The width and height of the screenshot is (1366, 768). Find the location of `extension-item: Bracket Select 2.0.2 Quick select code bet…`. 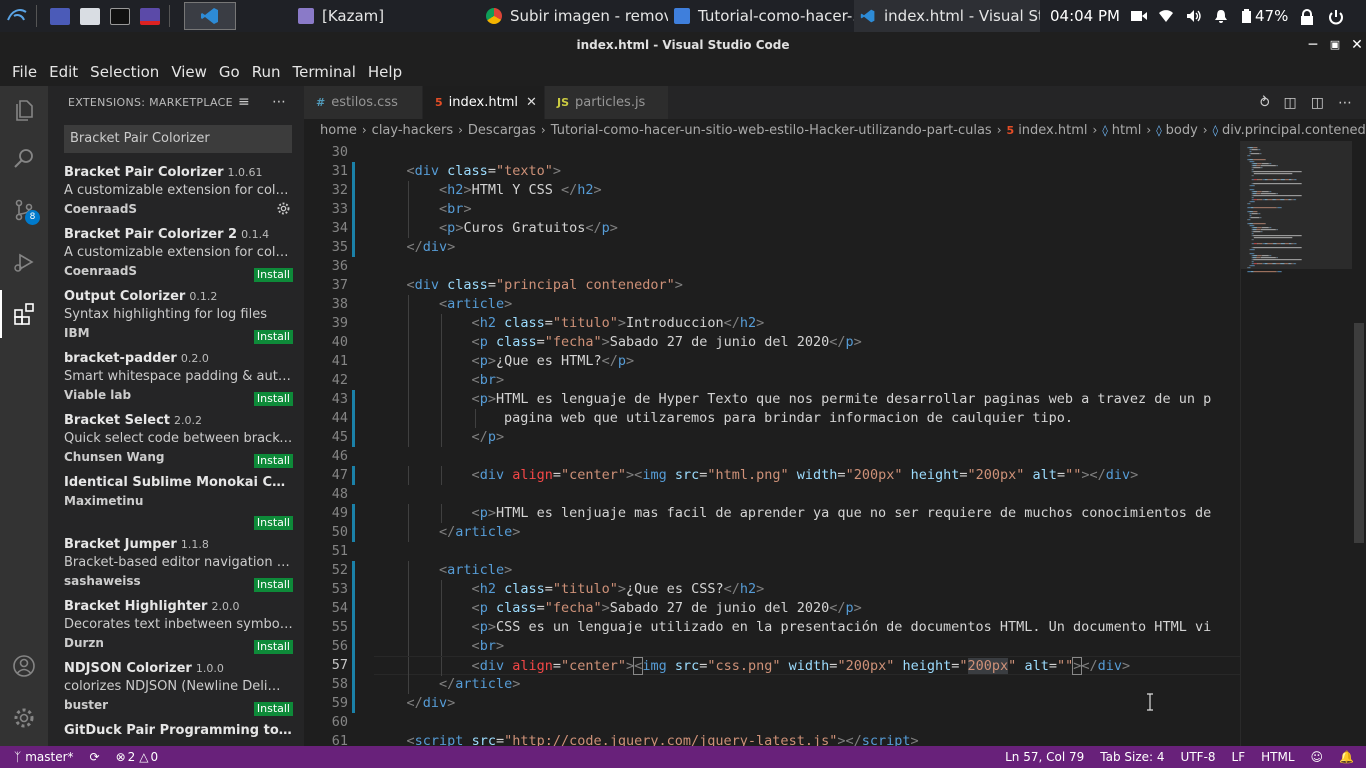

extension-item: Bracket Select 2.0.2 Quick select code bet… is located at coordinates (178, 443).